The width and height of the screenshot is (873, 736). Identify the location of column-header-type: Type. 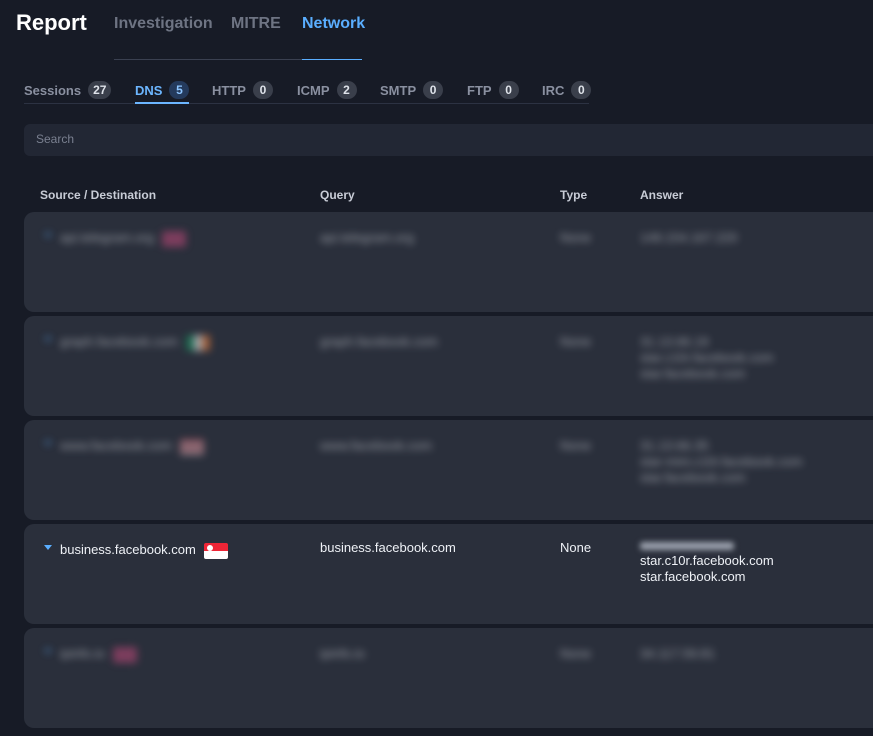
(573, 195).